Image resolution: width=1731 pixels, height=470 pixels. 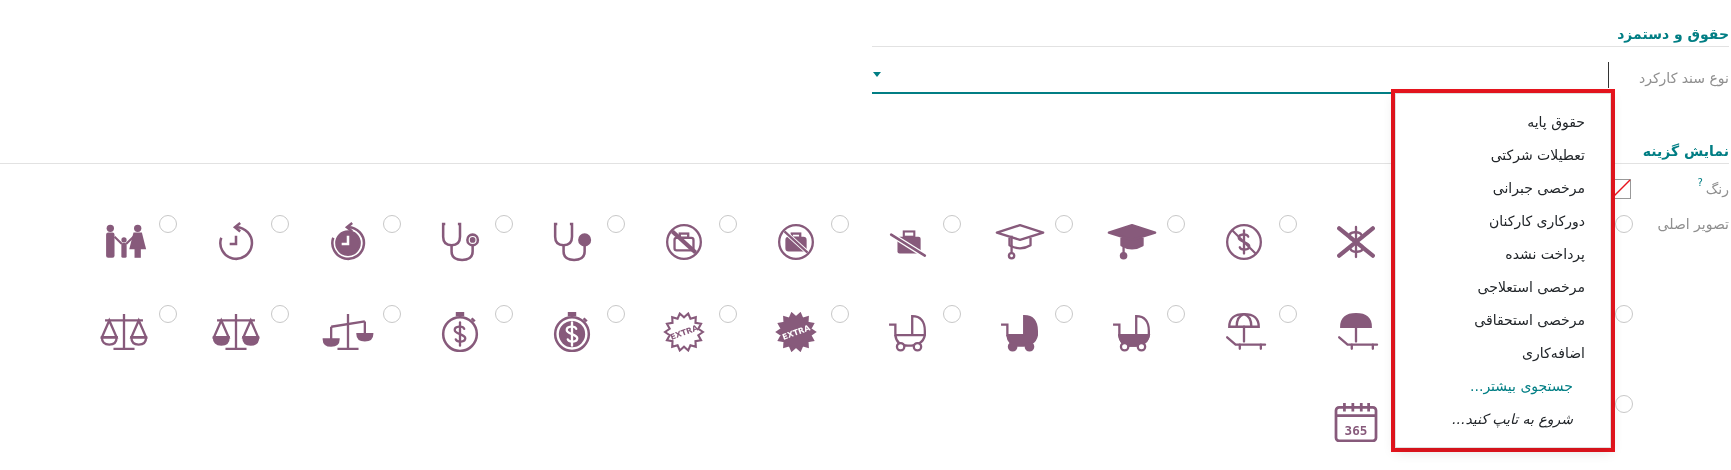 What do you see at coordinates (877, 74) in the screenshot?
I see `caret-icon` at bounding box center [877, 74].